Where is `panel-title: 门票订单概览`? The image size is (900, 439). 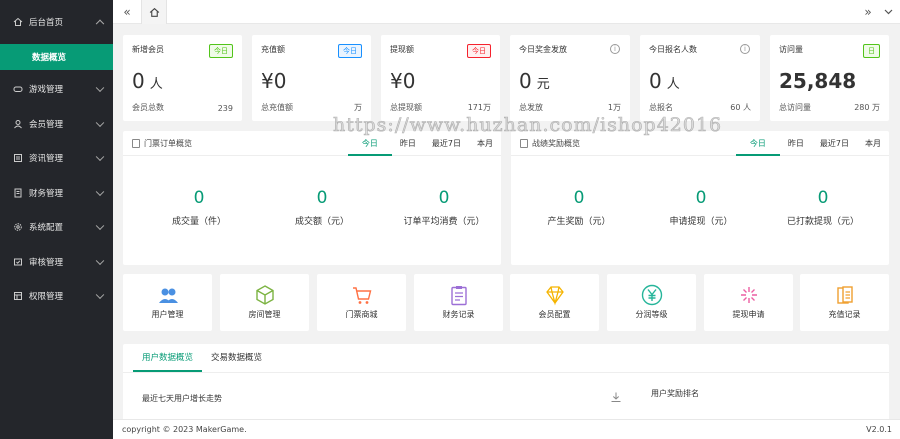 panel-title: 门票订单概览 is located at coordinates (168, 143).